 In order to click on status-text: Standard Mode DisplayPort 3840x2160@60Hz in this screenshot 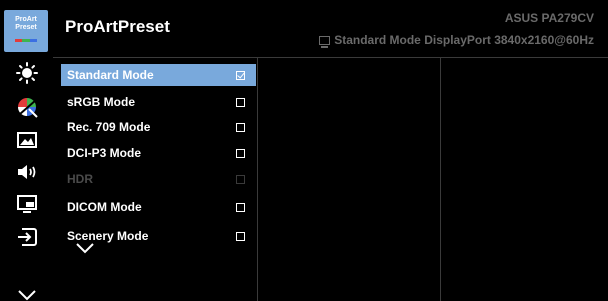, I will do `click(464, 40)`.